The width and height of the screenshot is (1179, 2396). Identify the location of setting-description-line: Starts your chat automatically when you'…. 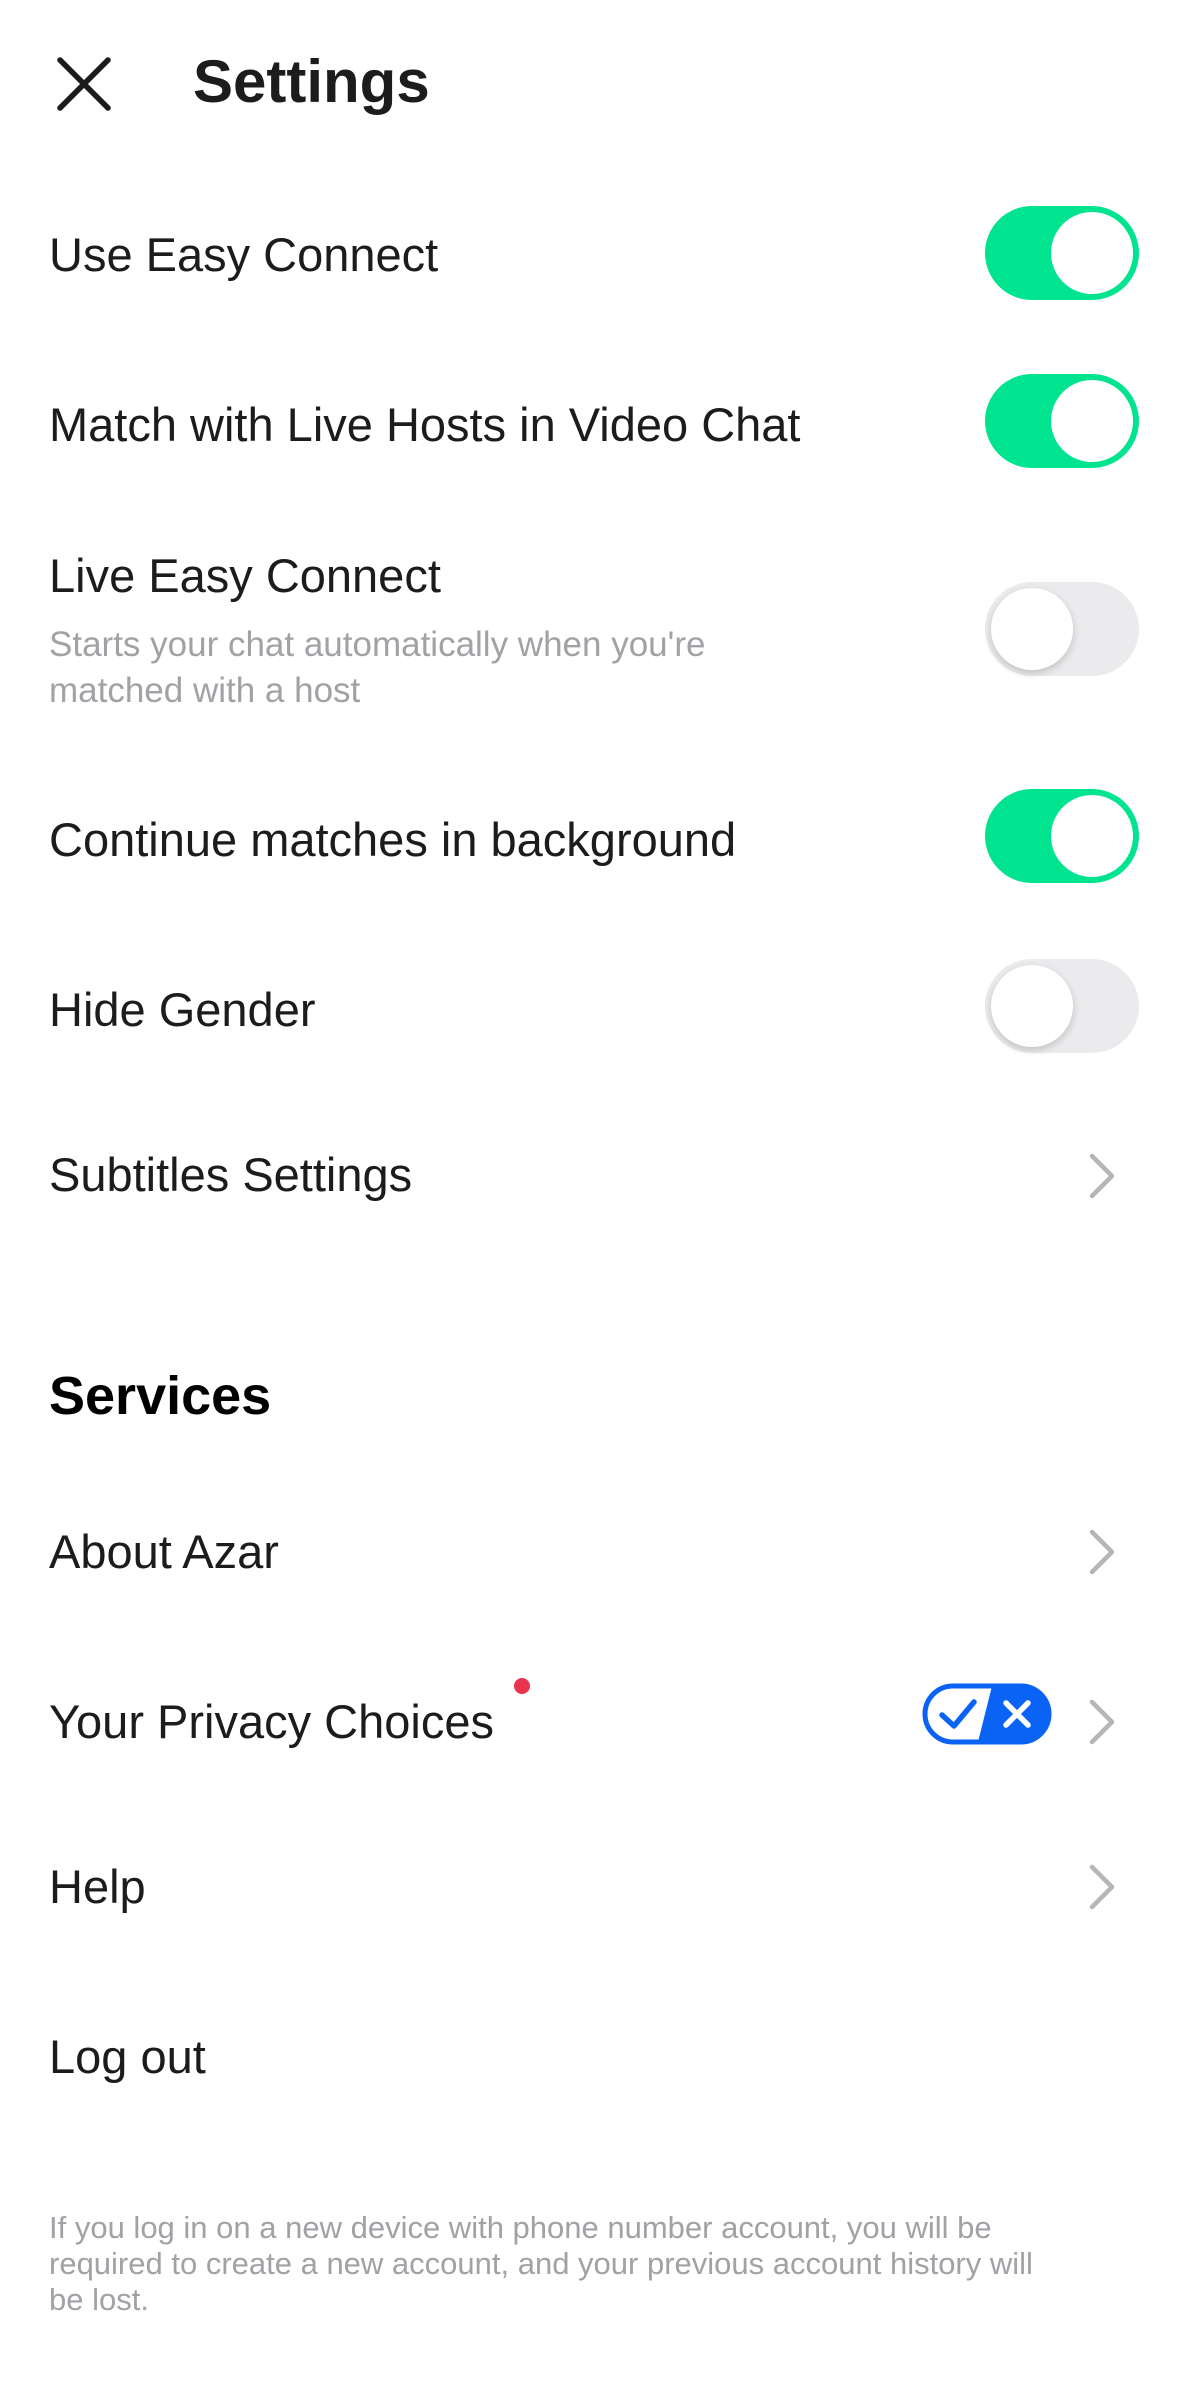
(377, 644).